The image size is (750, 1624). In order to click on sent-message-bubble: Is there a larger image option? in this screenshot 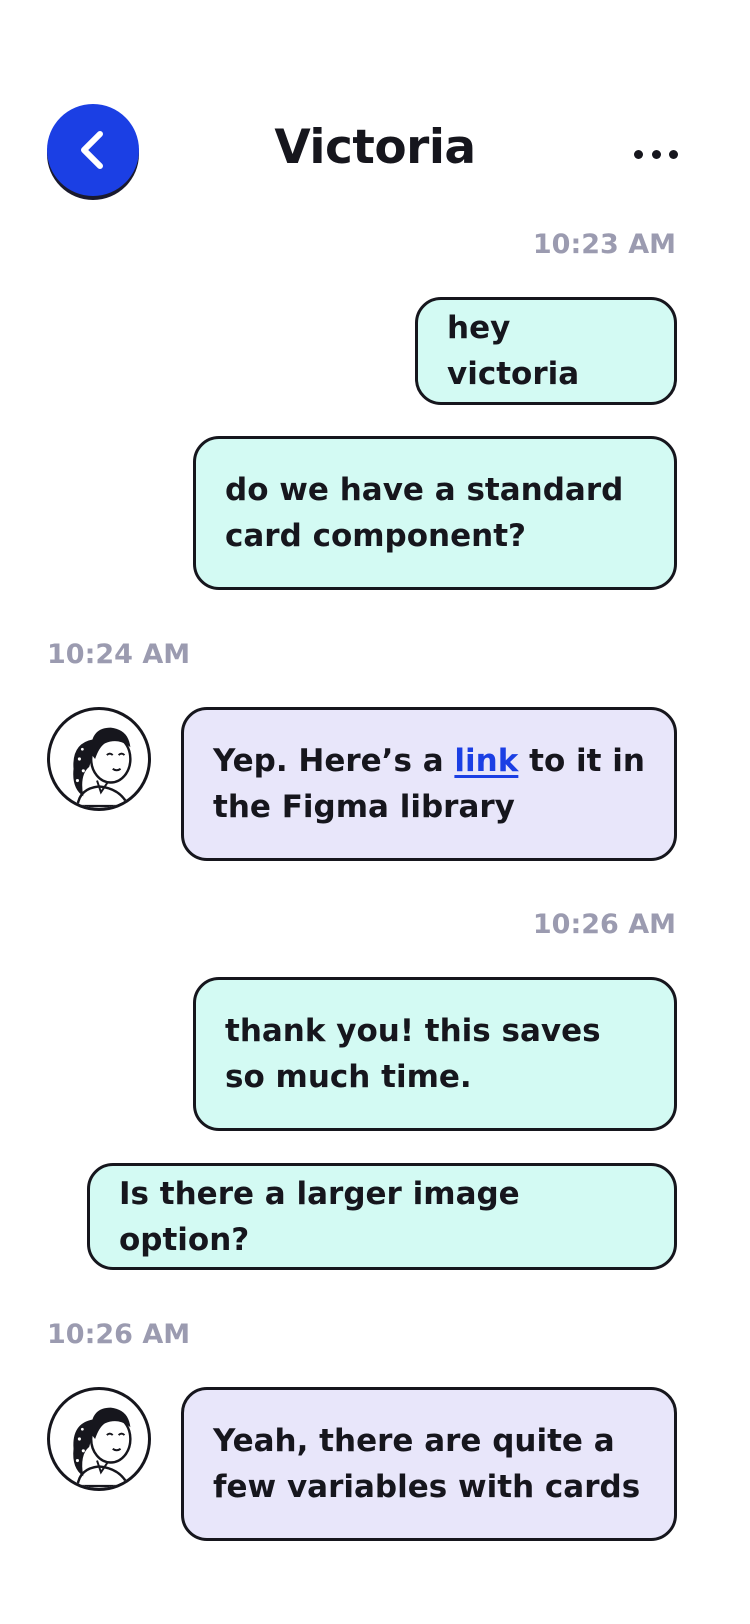, I will do `click(382, 1216)`.